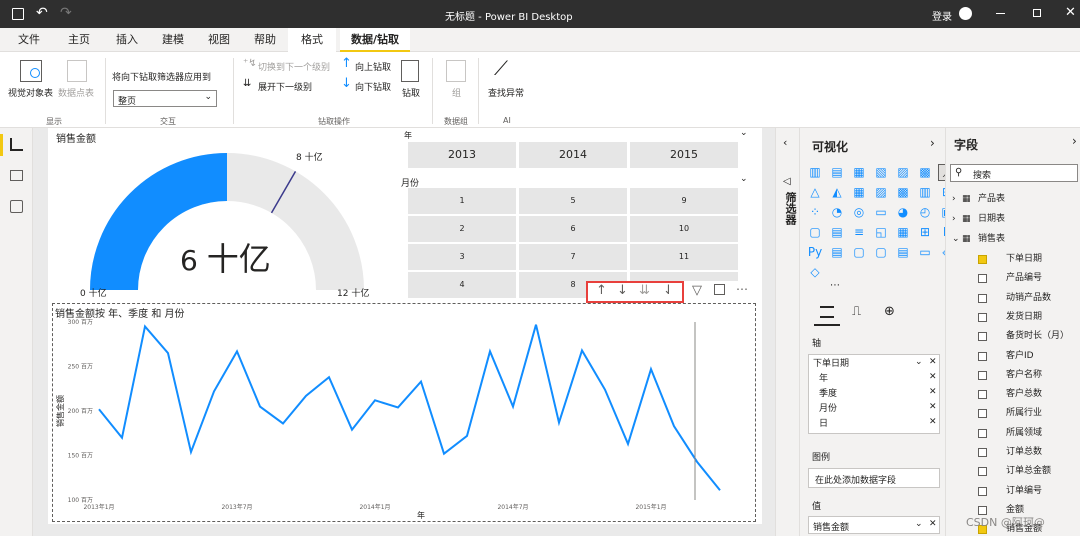 The image size is (1080, 536). Describe the element at coordinates (815, 252) in the screenshot. I see `visual-type-icon: Py` at that location.